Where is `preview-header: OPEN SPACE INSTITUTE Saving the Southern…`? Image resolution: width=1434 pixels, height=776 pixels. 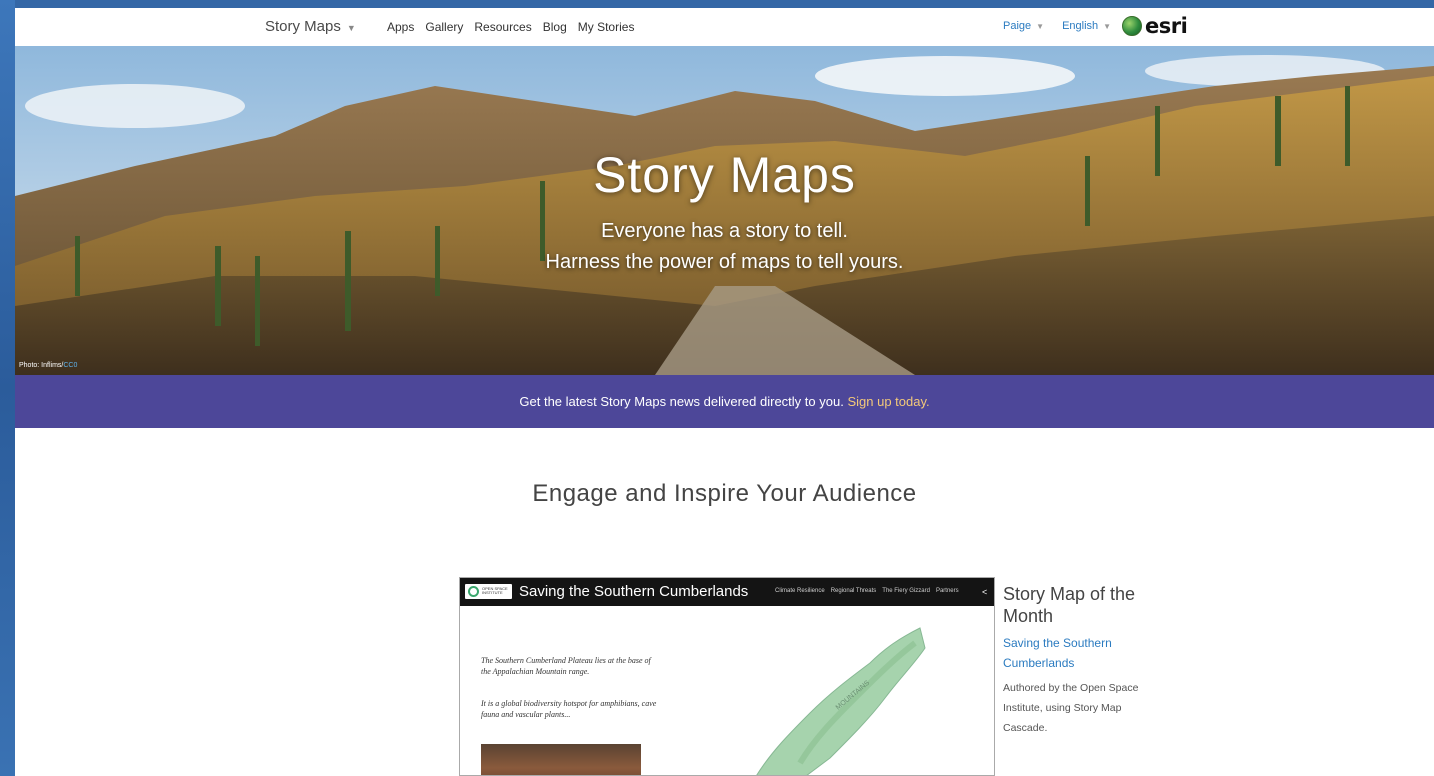 preview-header: OPEN SPACE INSTITUTE Saving the Southern… is located at coordinates (727, 592).